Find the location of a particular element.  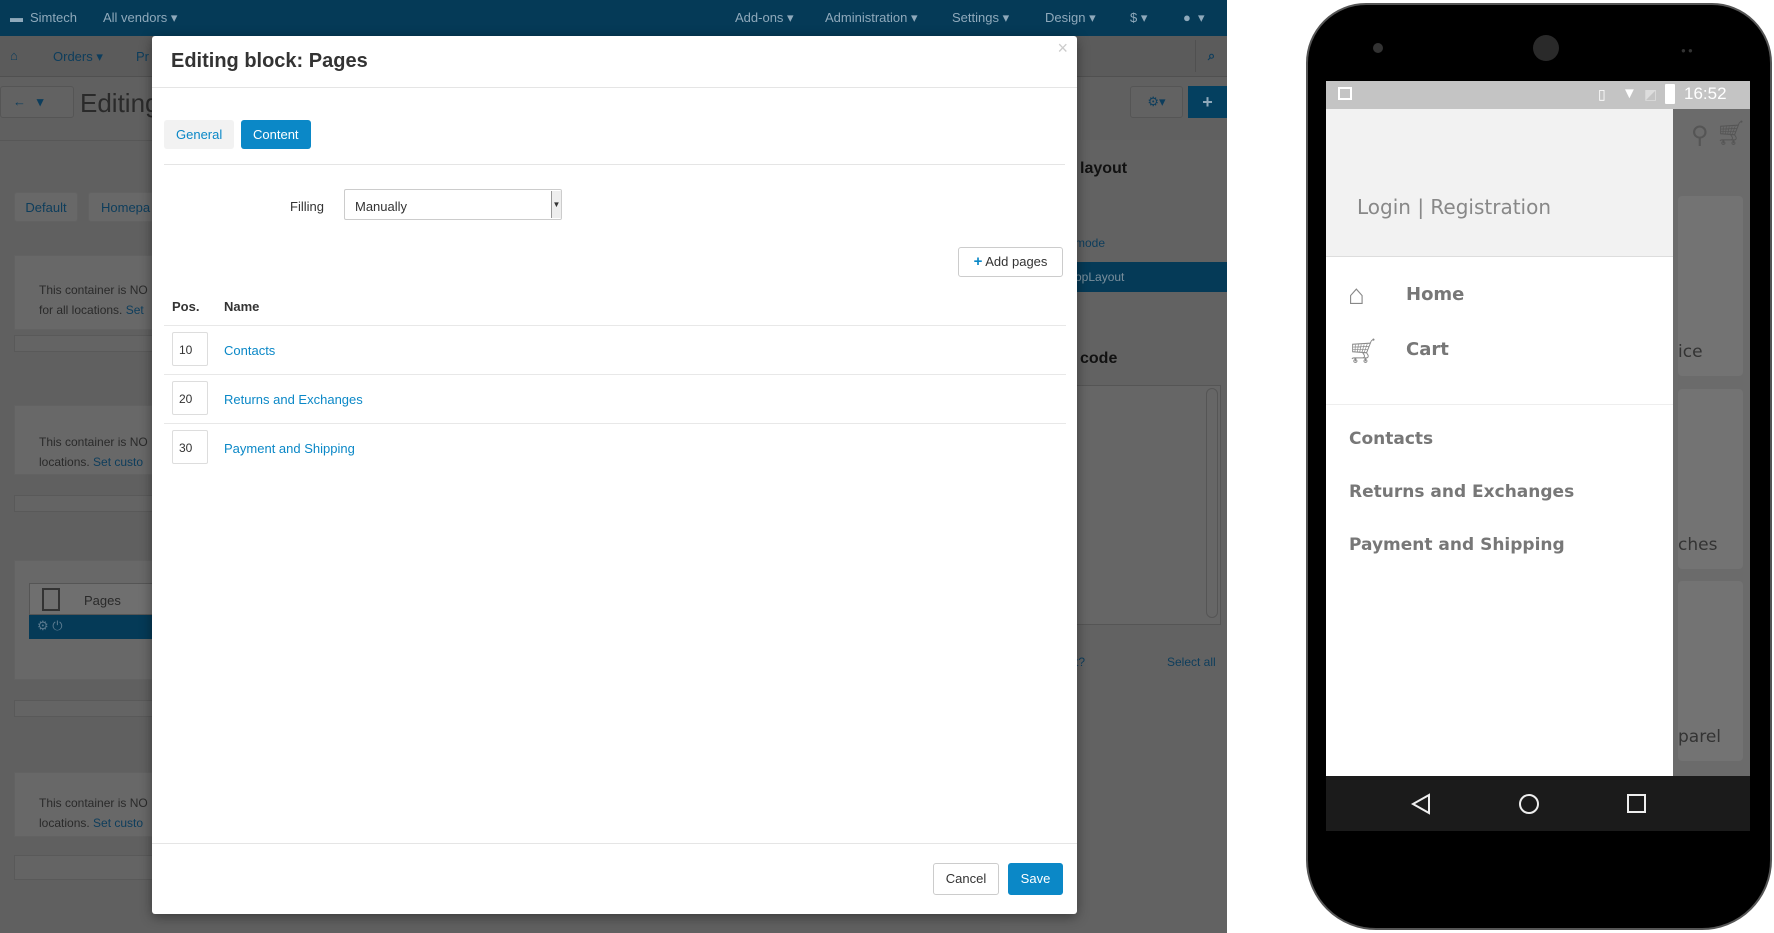

vibrate-icon: ▯ is located at coordinates (1602, 94).